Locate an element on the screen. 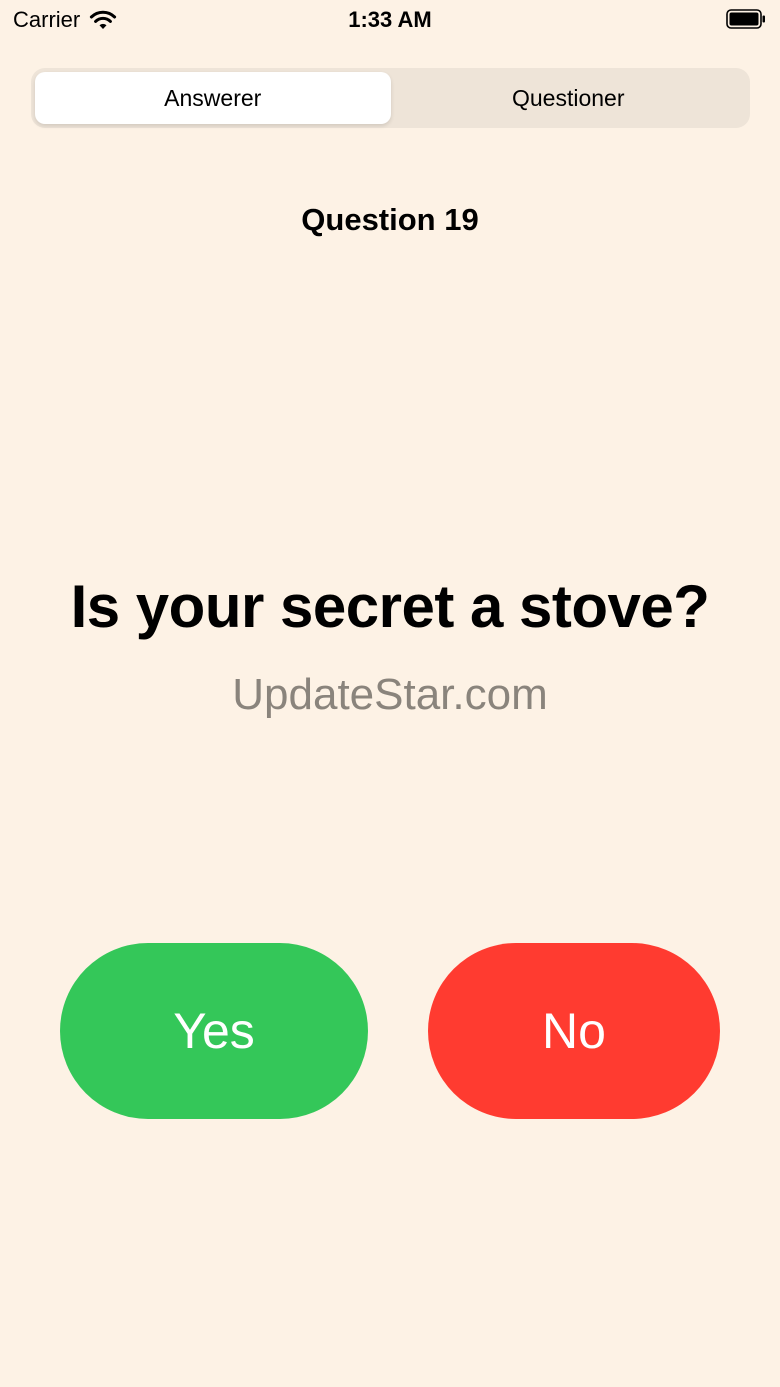  status-bar: Carrier 1:33 AM is located at coordinates (390, 20).